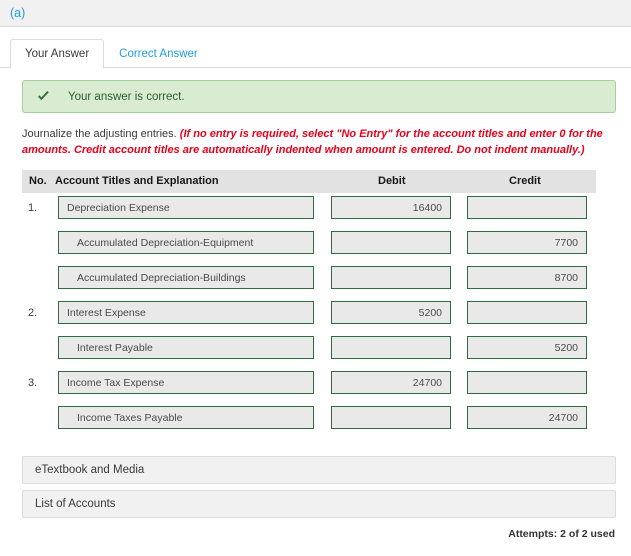 This screenshot has height=556, width=631. I want to click on credit-amount-input: 24700, so click(527, 418).